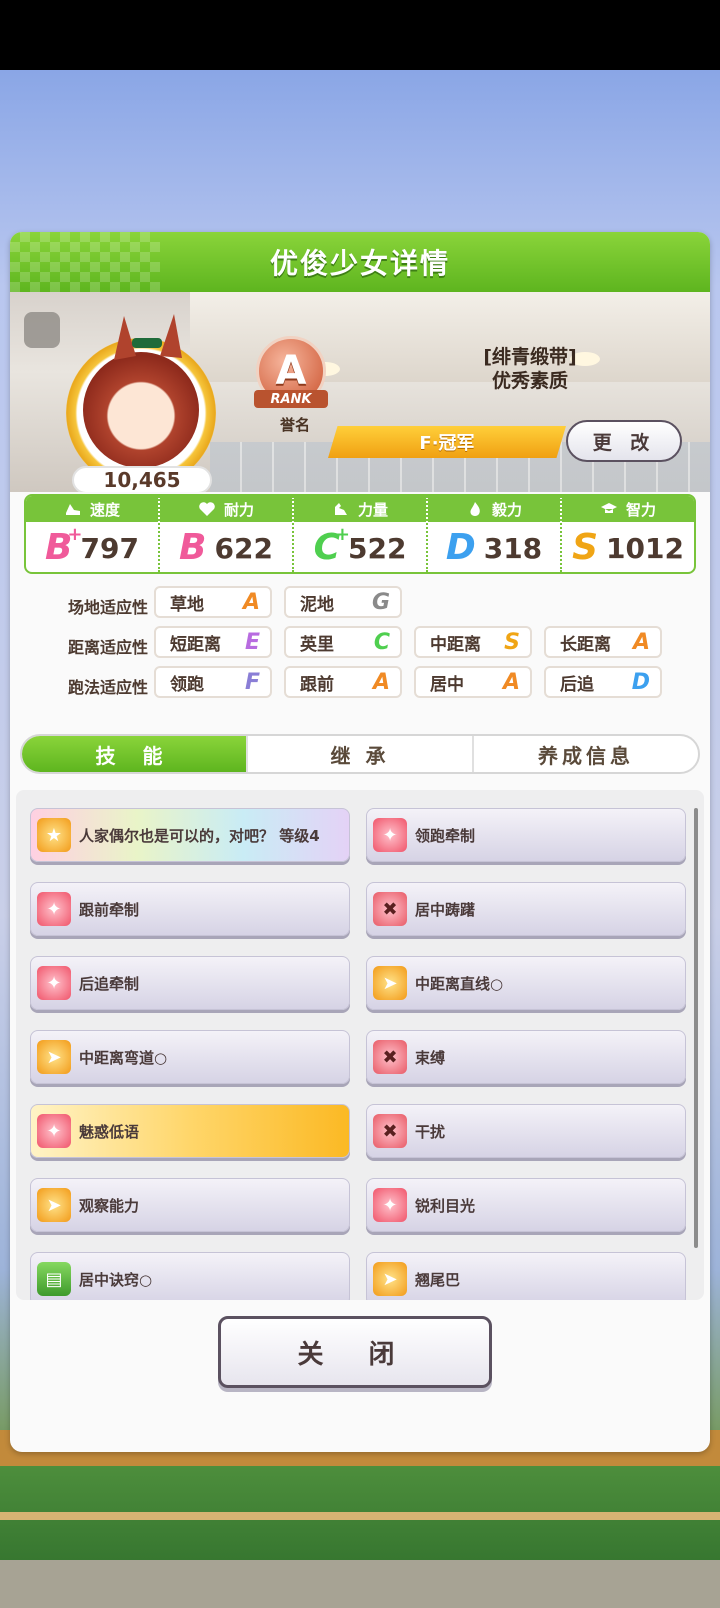 The image size is (720, 1608). Describe the element at coordinates (190, 1057) in the screenshot. I see `skill-item: ➤ 中距离弯道○` at that location.